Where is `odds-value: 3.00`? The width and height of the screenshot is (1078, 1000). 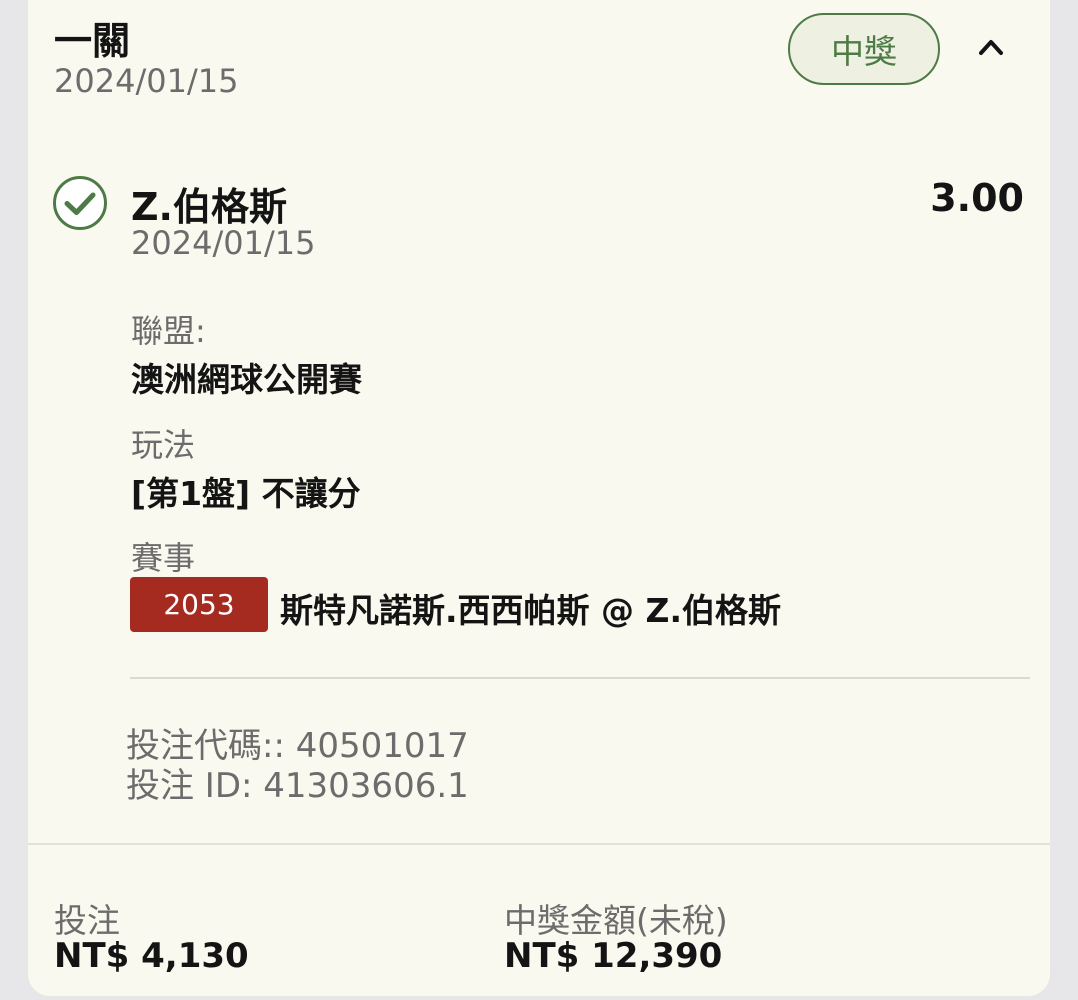 odds-value: 3.00 is located at coordinates (977, 198).